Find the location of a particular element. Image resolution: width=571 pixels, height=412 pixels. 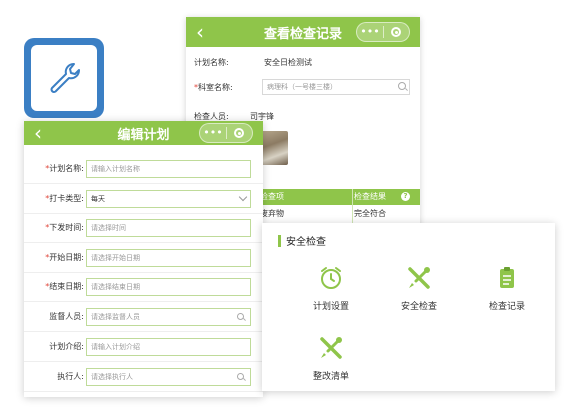

field-label: *开始日期: is located at coordinates (64, 257).